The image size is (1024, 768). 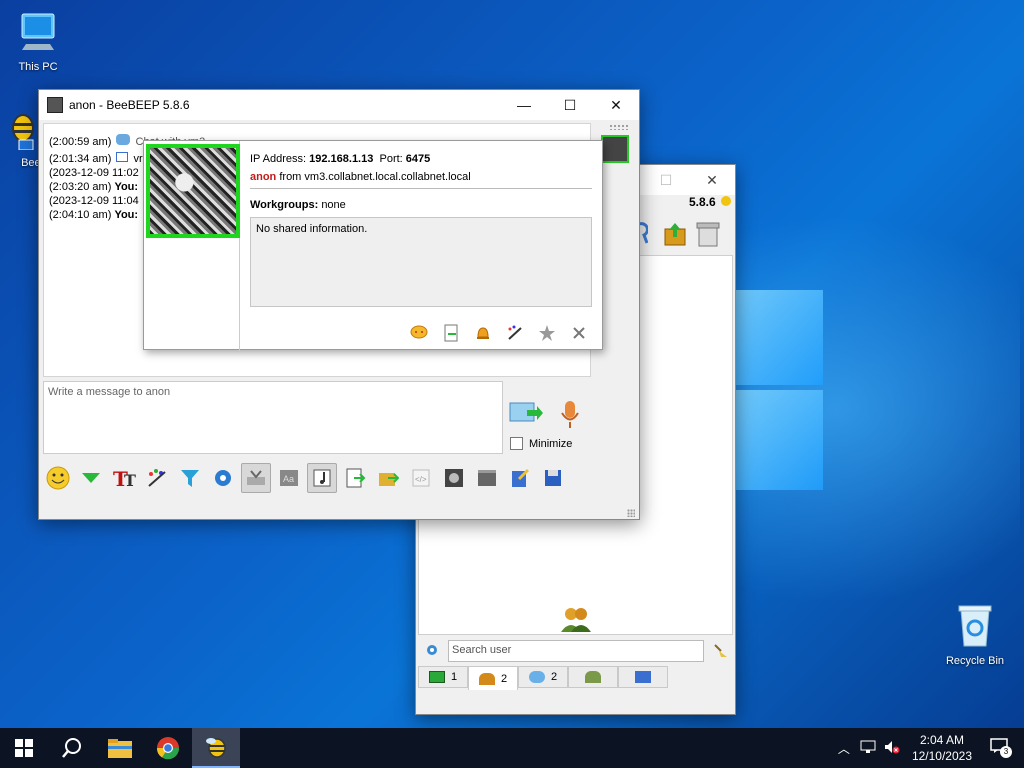 I want to click on font-icon: TT, so click(x=124, y=478).